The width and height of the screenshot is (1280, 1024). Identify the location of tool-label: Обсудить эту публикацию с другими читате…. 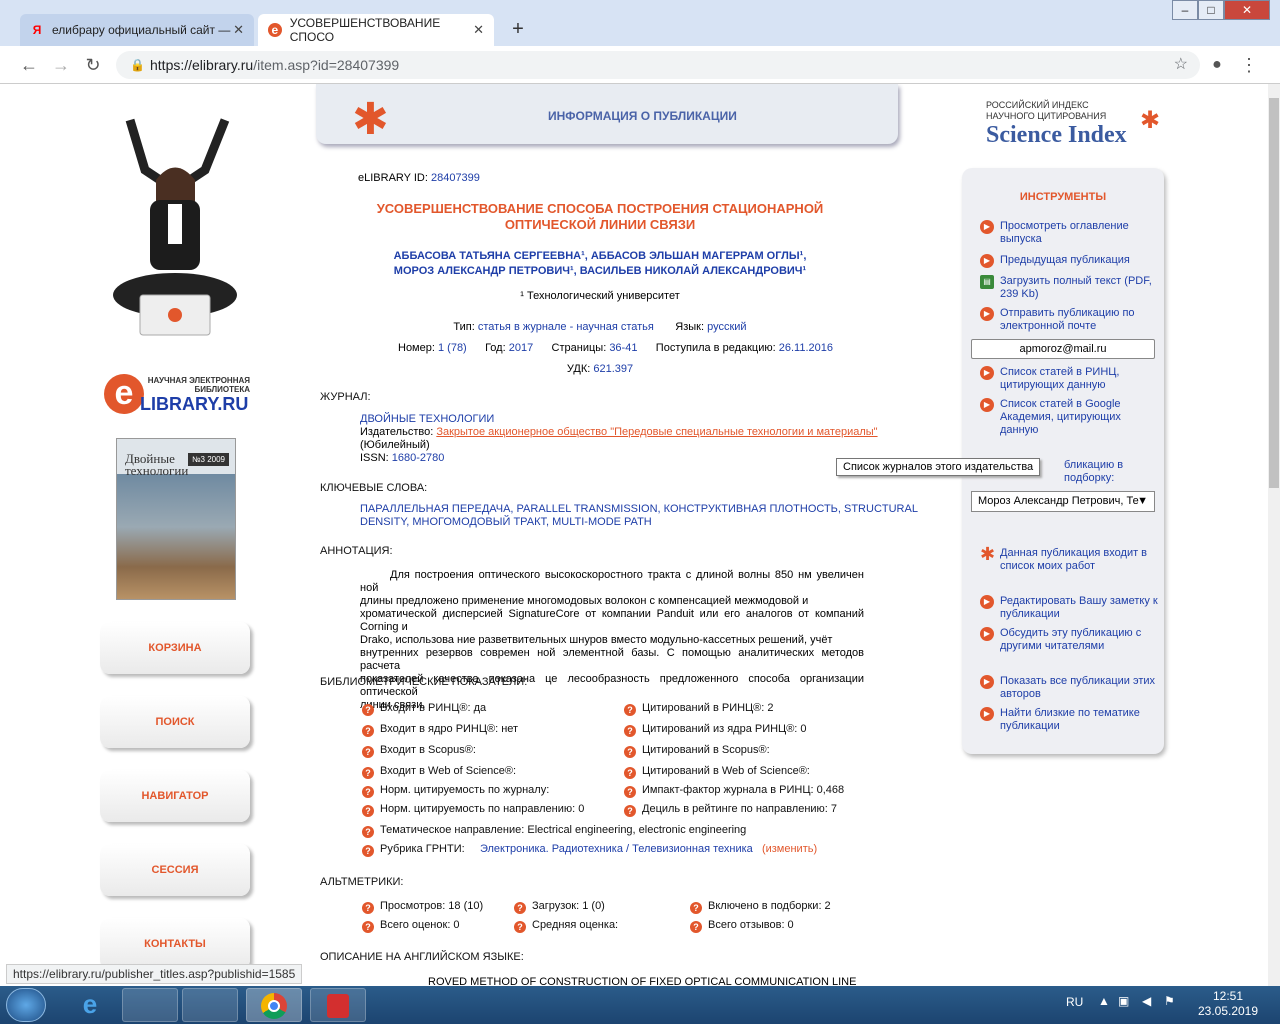
(1070, 639).